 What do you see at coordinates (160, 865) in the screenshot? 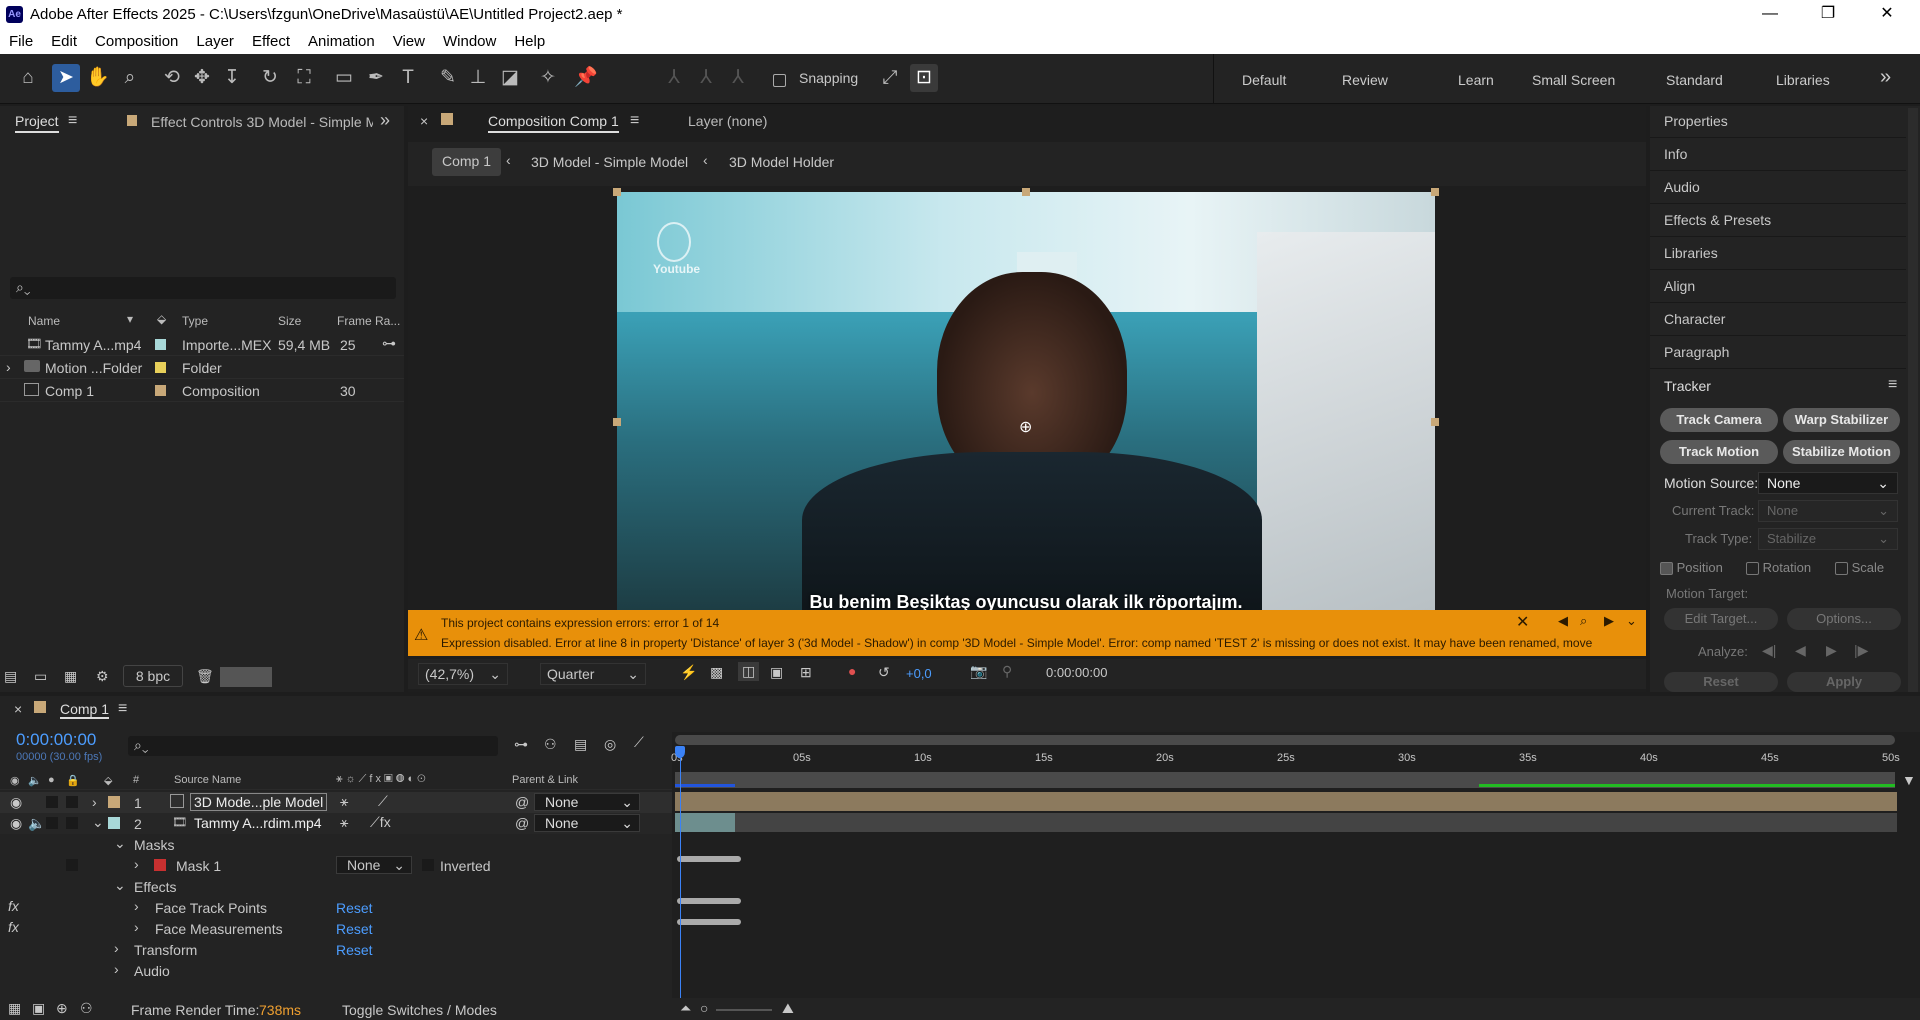
I see `mask-color-swatch` at bounding box center [160, 865].